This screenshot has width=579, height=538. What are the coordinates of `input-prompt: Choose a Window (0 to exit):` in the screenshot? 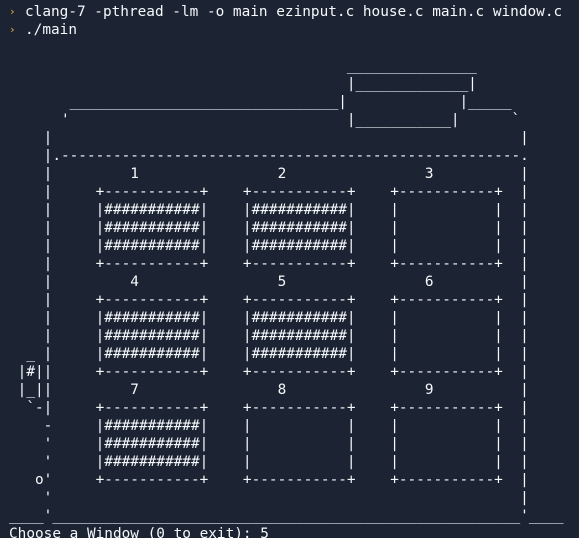 It's located at (135, 532).